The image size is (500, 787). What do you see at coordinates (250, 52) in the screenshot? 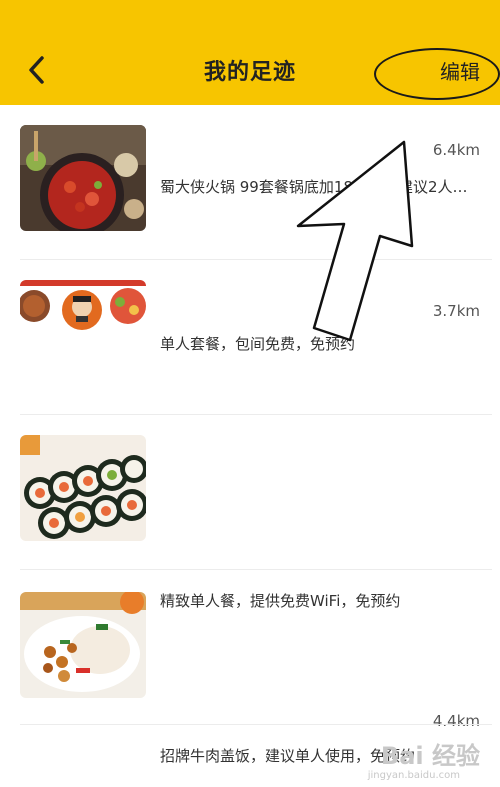
I see `top-bar: 我的足迹 编辑` at bounding box center [250, 52].